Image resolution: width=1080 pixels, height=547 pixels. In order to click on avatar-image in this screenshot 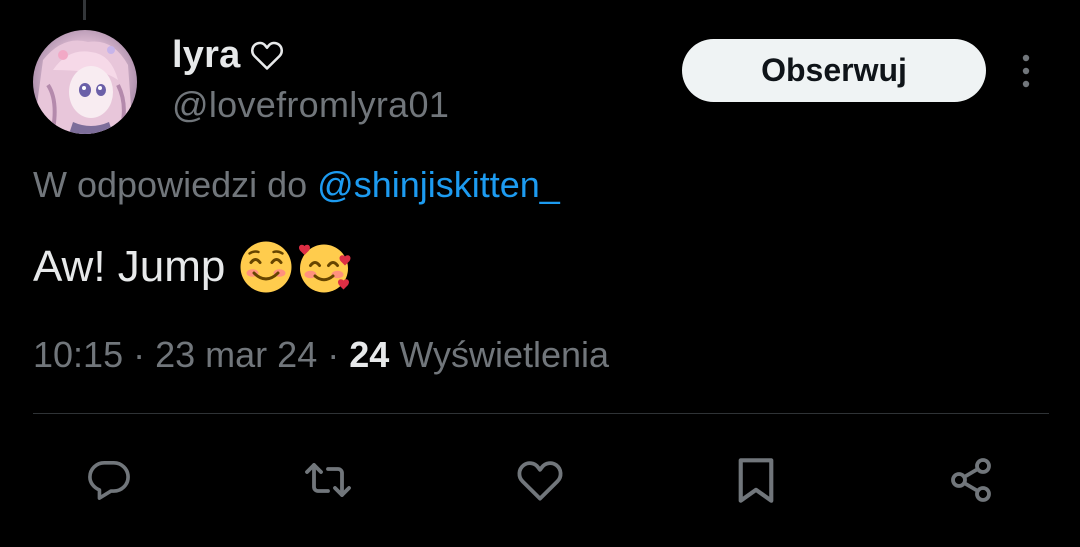, I will do `click(85, 82)`.